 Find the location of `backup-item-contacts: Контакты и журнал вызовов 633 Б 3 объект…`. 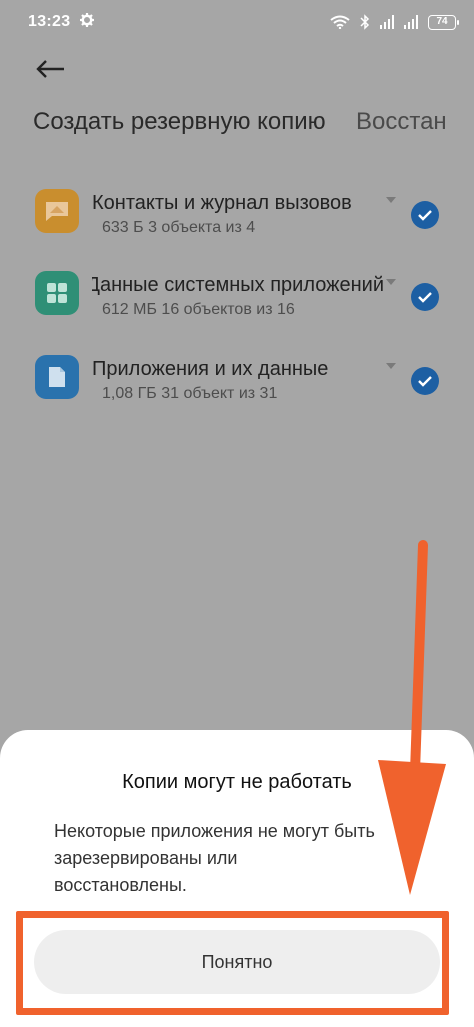

backup-item-contacts: Контакты и журнал вызовов 633 Б 3 объект… is located at coordinates (237, 224).